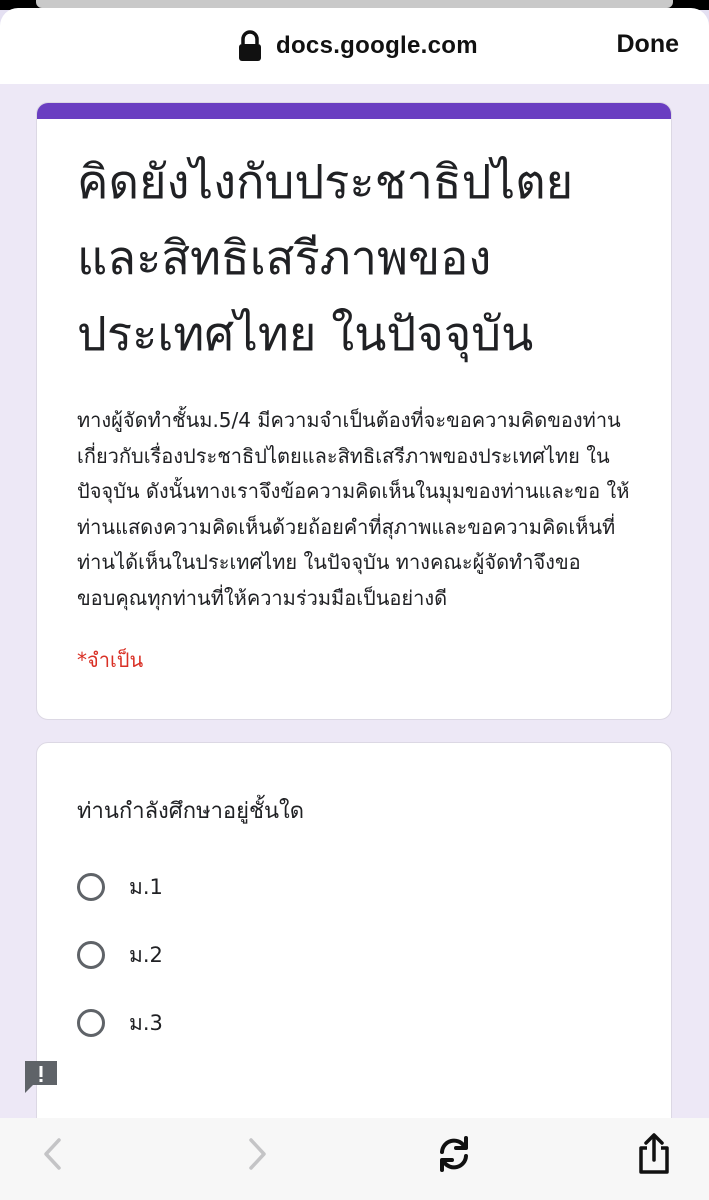 The image size is (709, 1200). What do you see at coordinates (374, 1023) in the screenshot?
I see `option-m3: ม.3` at bounding box center [374, 1023].